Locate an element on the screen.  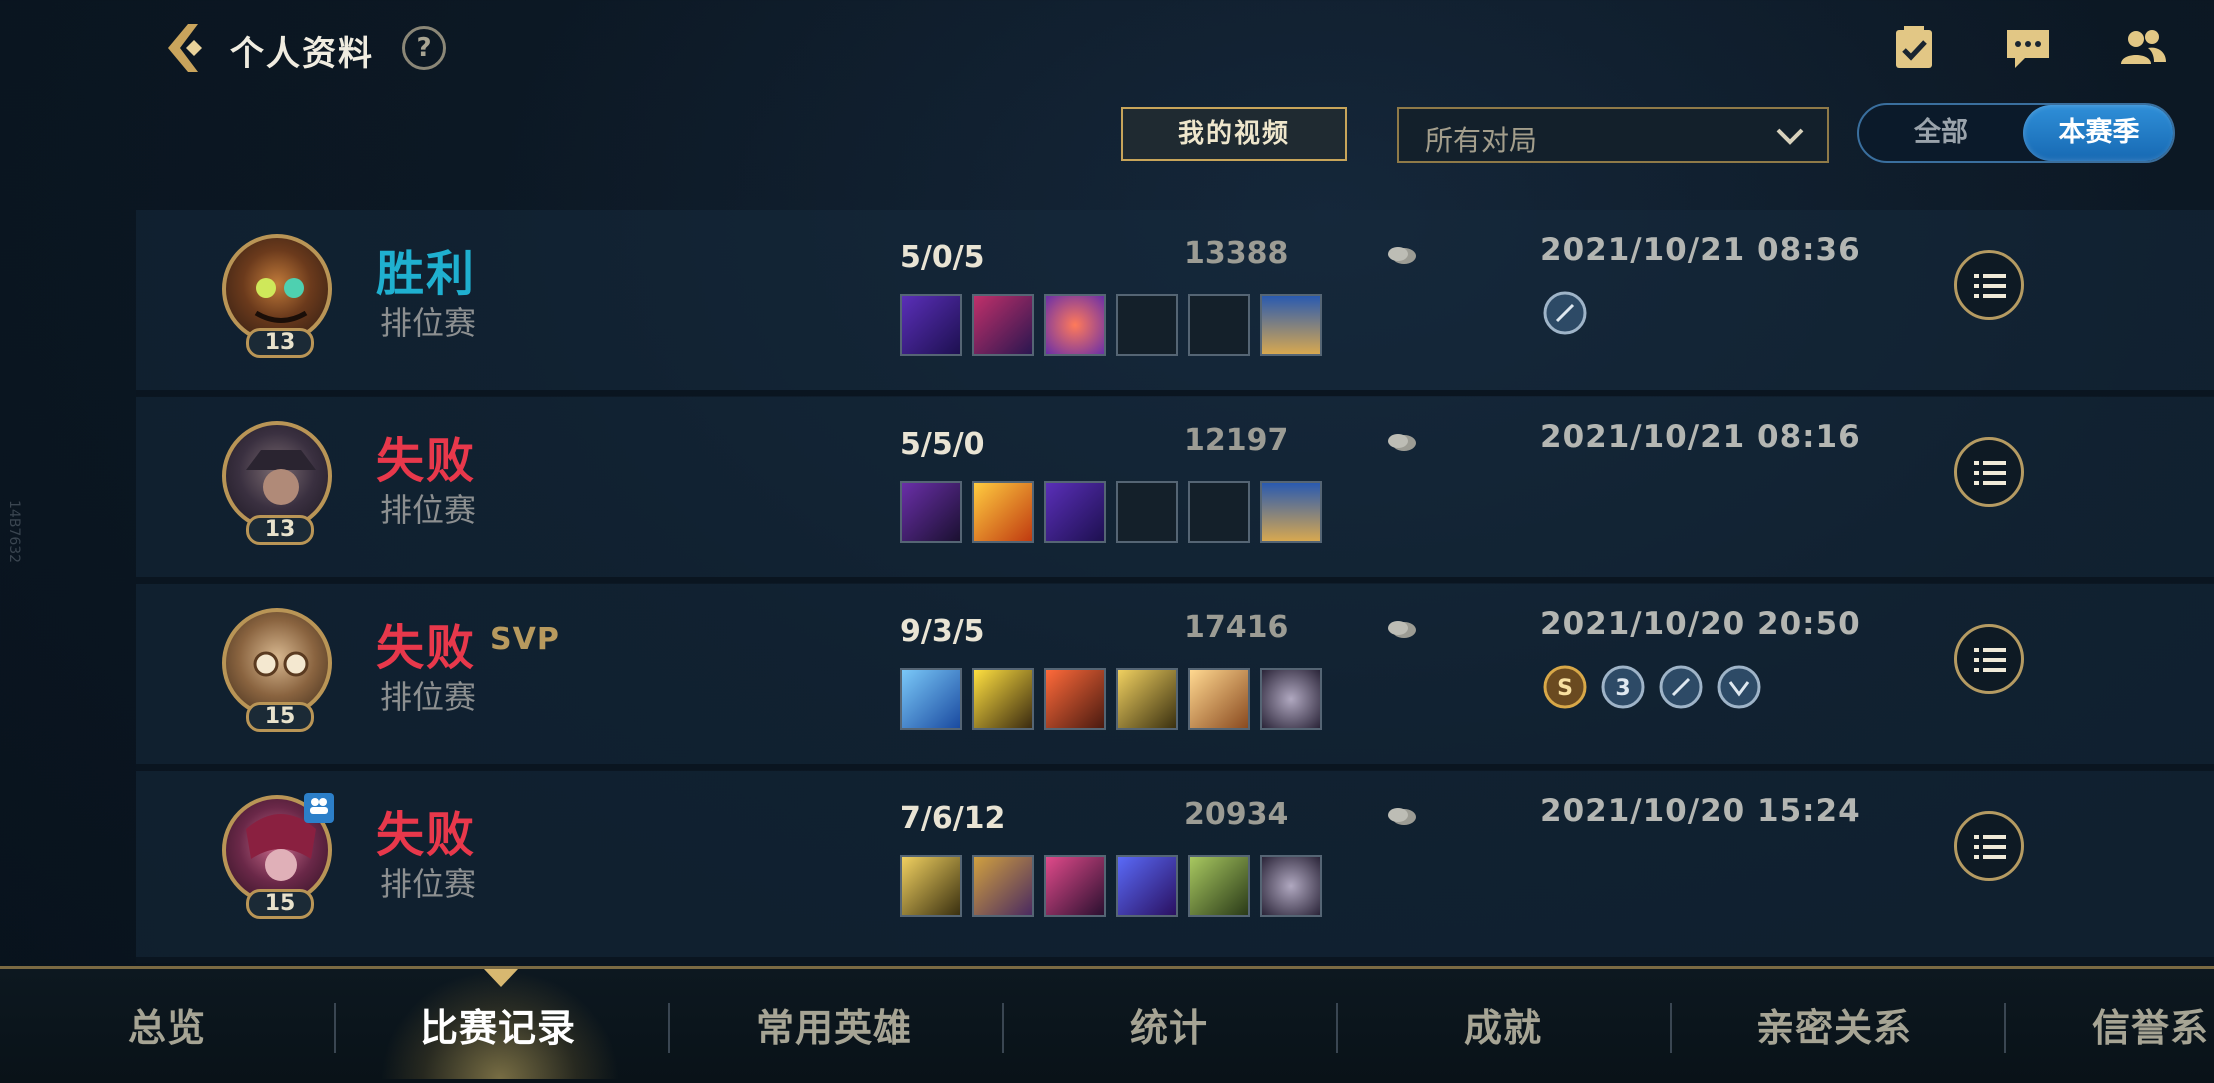
chevron-down-icon is located at coordinates (1790, 136).